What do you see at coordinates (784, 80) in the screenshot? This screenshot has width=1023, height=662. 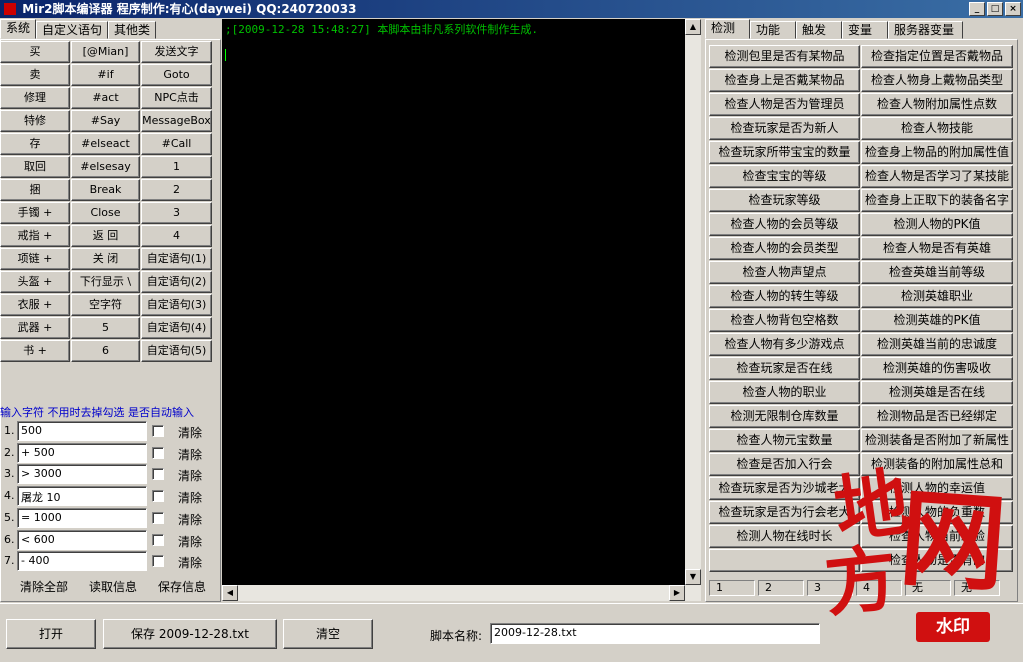 I see `condition-button: 检查身上是否戴某物品` at bounding box center [784, 80].